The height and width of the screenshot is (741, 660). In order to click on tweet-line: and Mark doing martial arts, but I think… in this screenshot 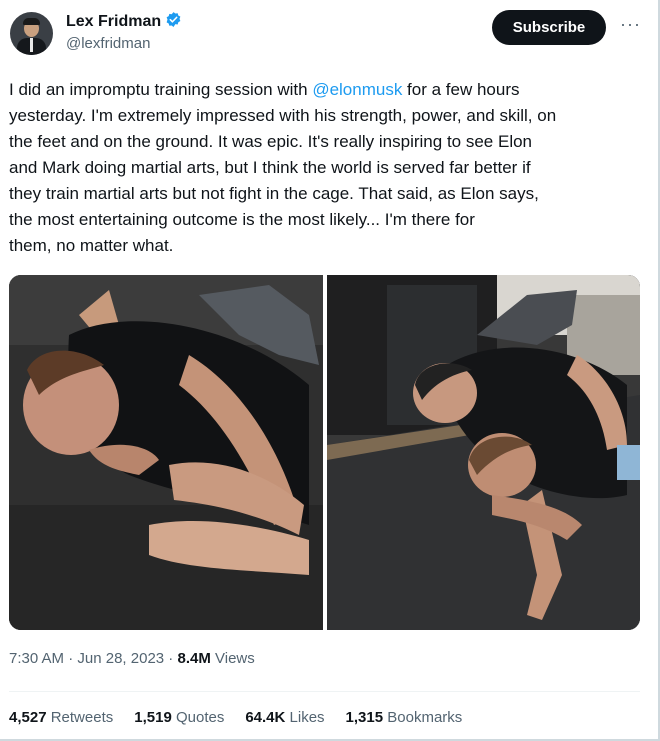, I will do `click(270, 167)`.